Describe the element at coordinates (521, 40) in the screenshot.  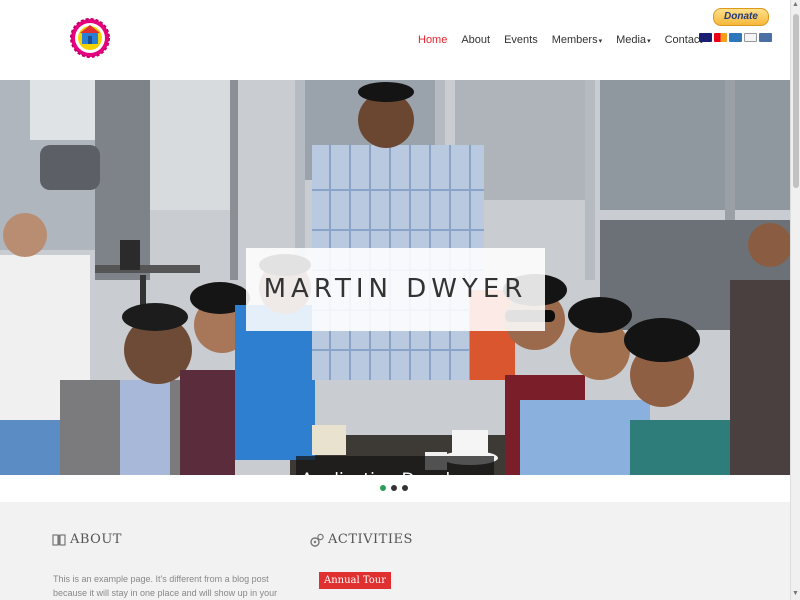
I see `nav-events: Events` at that location.